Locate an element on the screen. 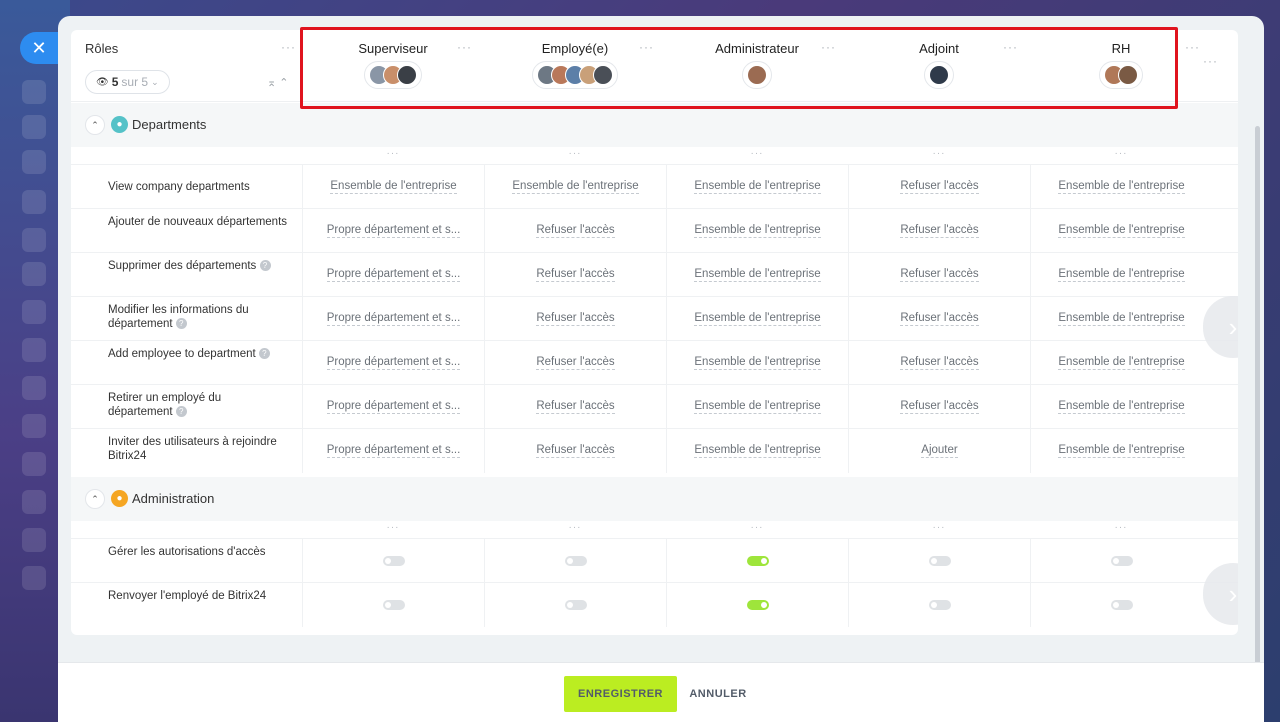 The image size is (1280, 722). role-column-header: Employé(e) ··· is located at coordinates (575, 66).